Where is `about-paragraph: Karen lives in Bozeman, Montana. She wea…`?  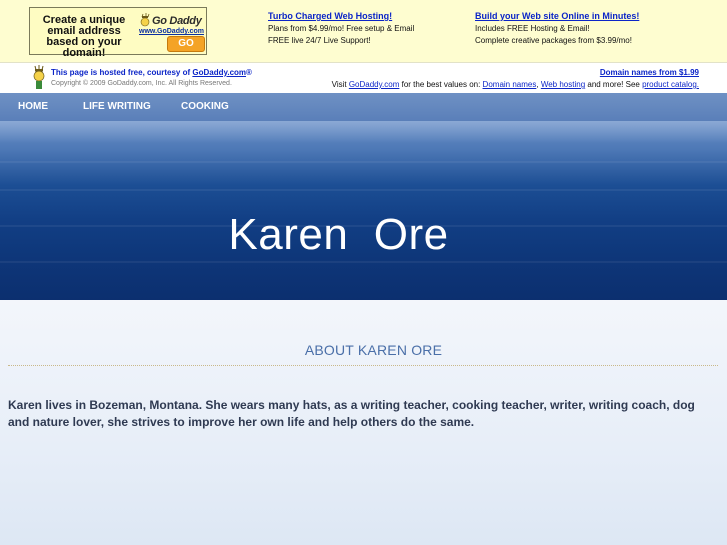 about-paragraph: Karen lives in Bozeman, Montana. She wea… is located at coordinates (351, 413).